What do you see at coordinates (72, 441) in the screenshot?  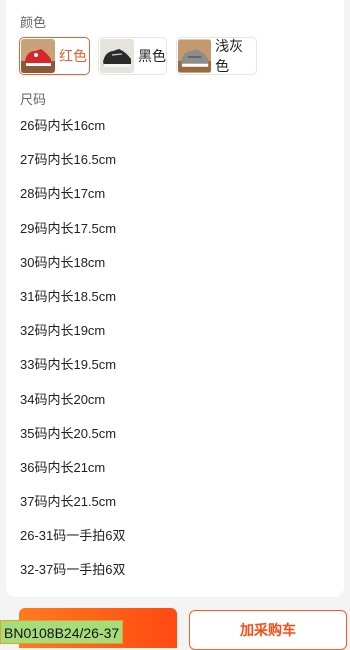 I see `size-option: 35码内长20.5cm` at bounding box center [72, 441].